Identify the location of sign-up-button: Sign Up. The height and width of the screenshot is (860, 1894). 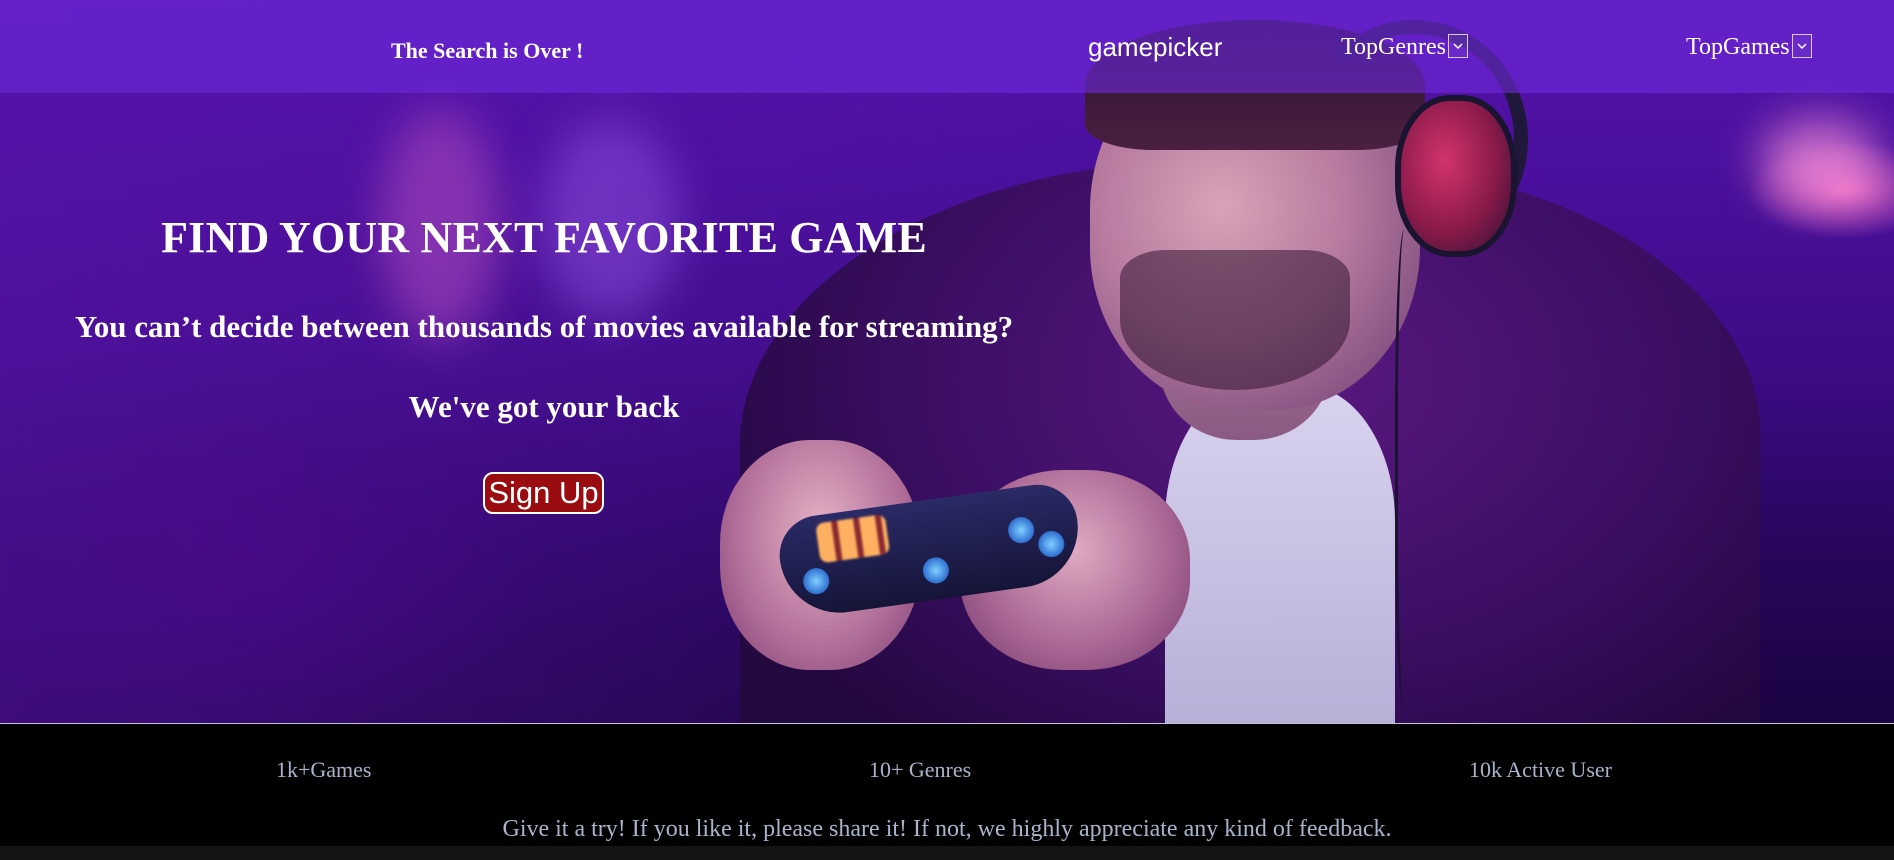
(543, 493).